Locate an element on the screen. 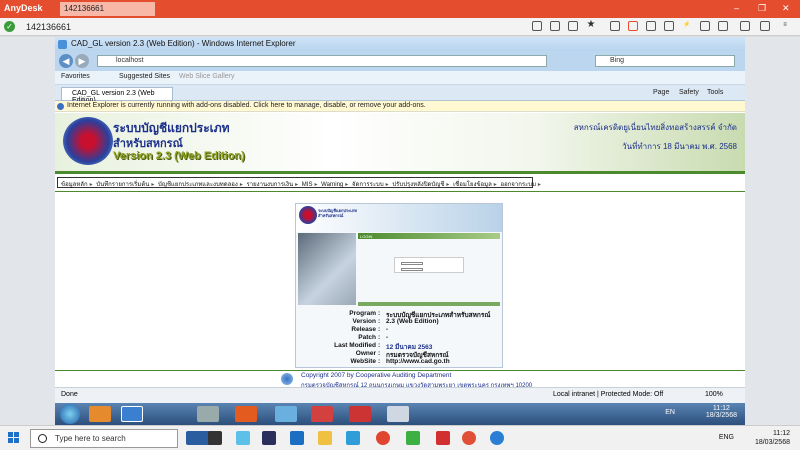 This screenshot has height=450, width=800. anydesk-toolbar: ✓ 142136661 ★ ⚡ ≡ is located at coordinates (400, 27).